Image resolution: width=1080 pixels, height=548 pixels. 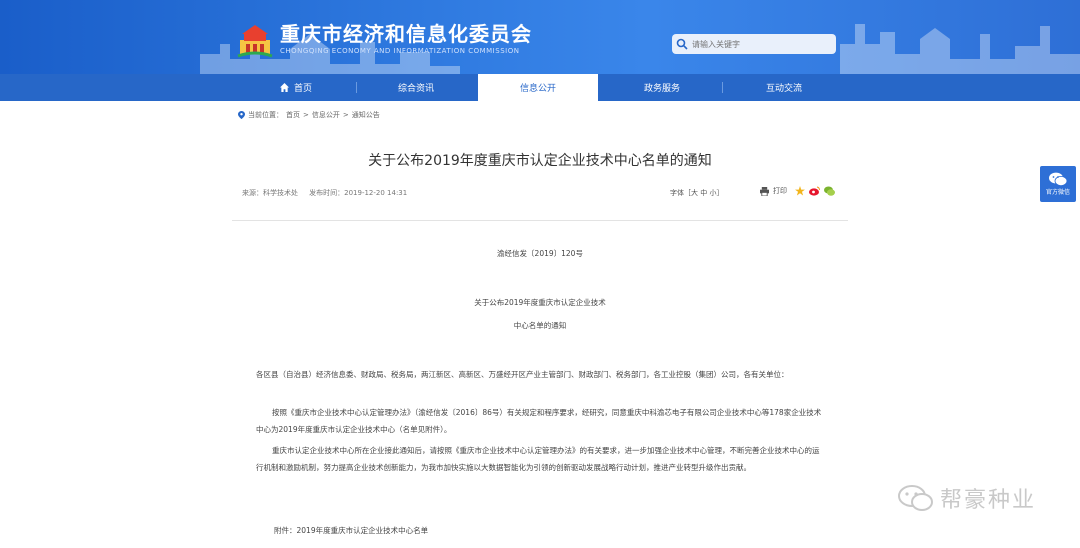 I want to click on article-tools: 打印, so click(x=797, y=191).